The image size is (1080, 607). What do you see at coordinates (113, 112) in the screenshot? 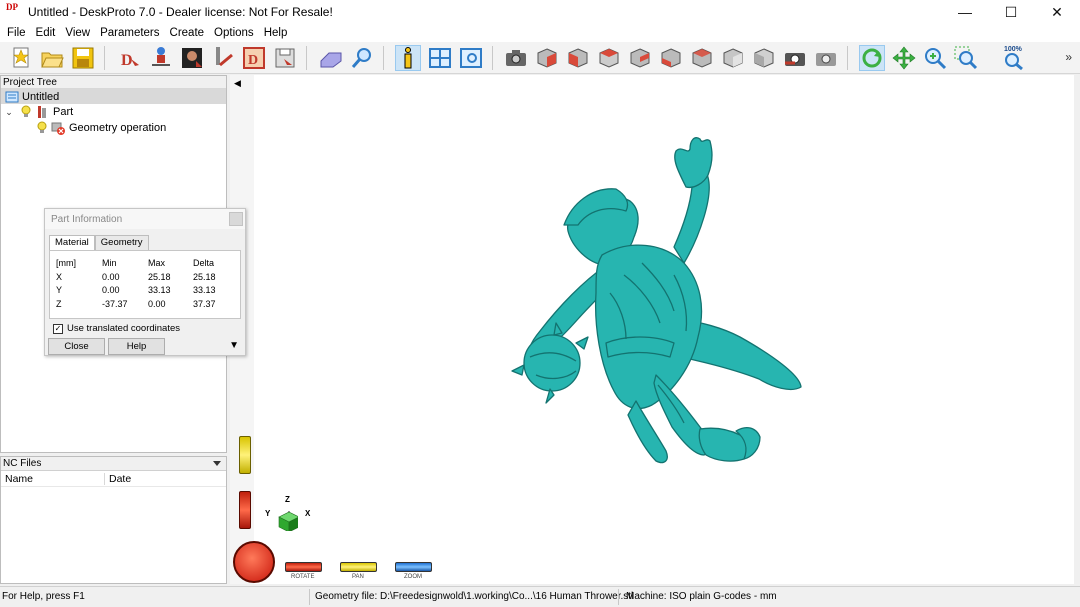
I see `tree-item-part: ⌄ Part` at bounding box center [113, 112].